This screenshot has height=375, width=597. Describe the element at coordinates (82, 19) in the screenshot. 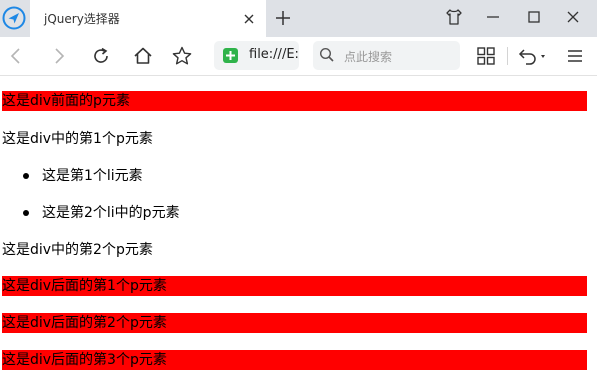

I see `tab-title: jQuery选择器` at that location.